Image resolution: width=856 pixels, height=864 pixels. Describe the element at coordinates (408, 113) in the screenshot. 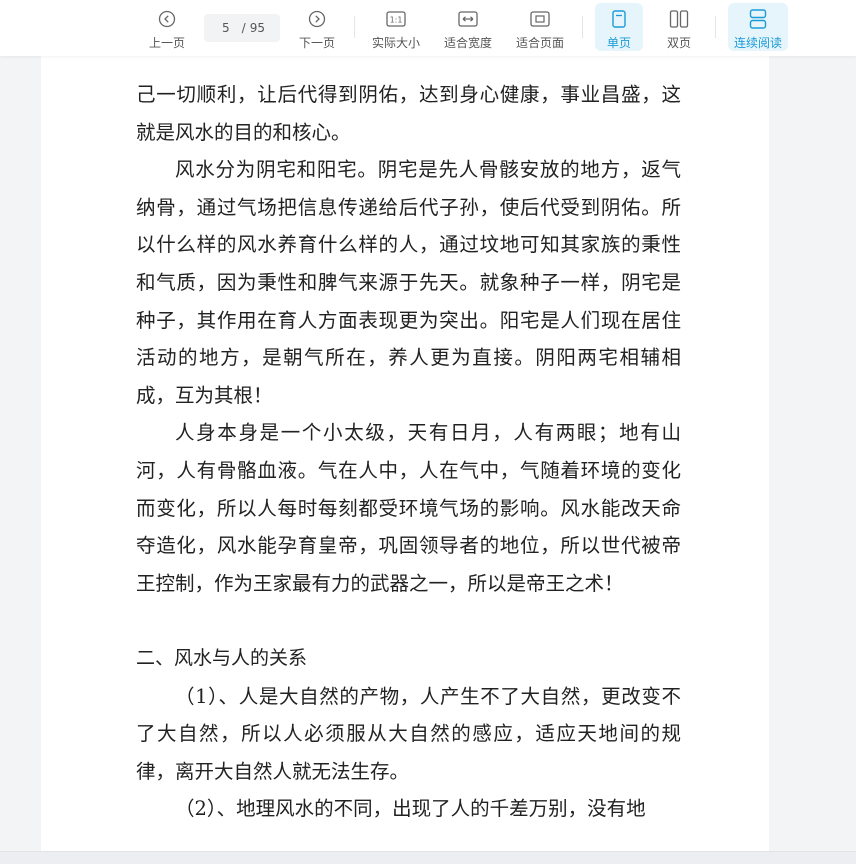

I see `paragraph: 己一切顺利，让后代得到阴佑，达到身心健康，事业昌盛，这就是风水的目的和核心。` at that location.